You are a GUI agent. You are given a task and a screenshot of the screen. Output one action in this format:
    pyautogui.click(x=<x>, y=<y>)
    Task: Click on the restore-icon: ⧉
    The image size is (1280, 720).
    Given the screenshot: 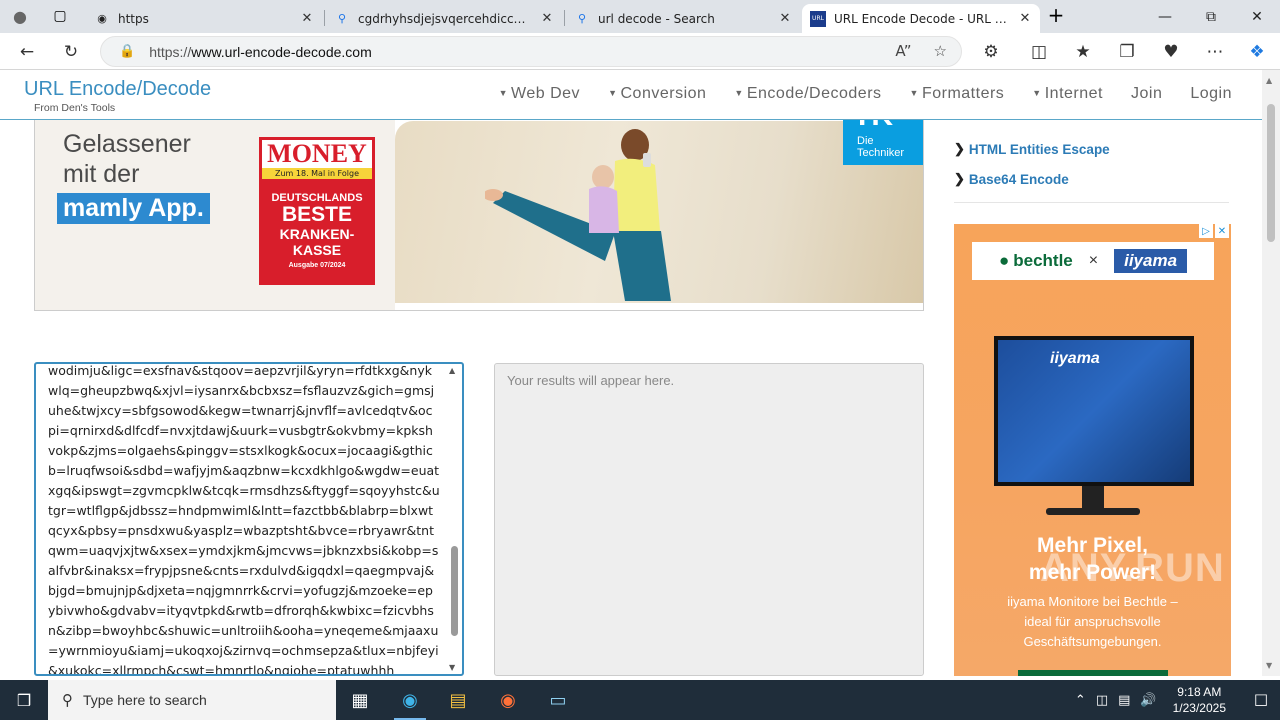 What is the action you would take?
    pyautogui.click(x=1211, y=16)
    